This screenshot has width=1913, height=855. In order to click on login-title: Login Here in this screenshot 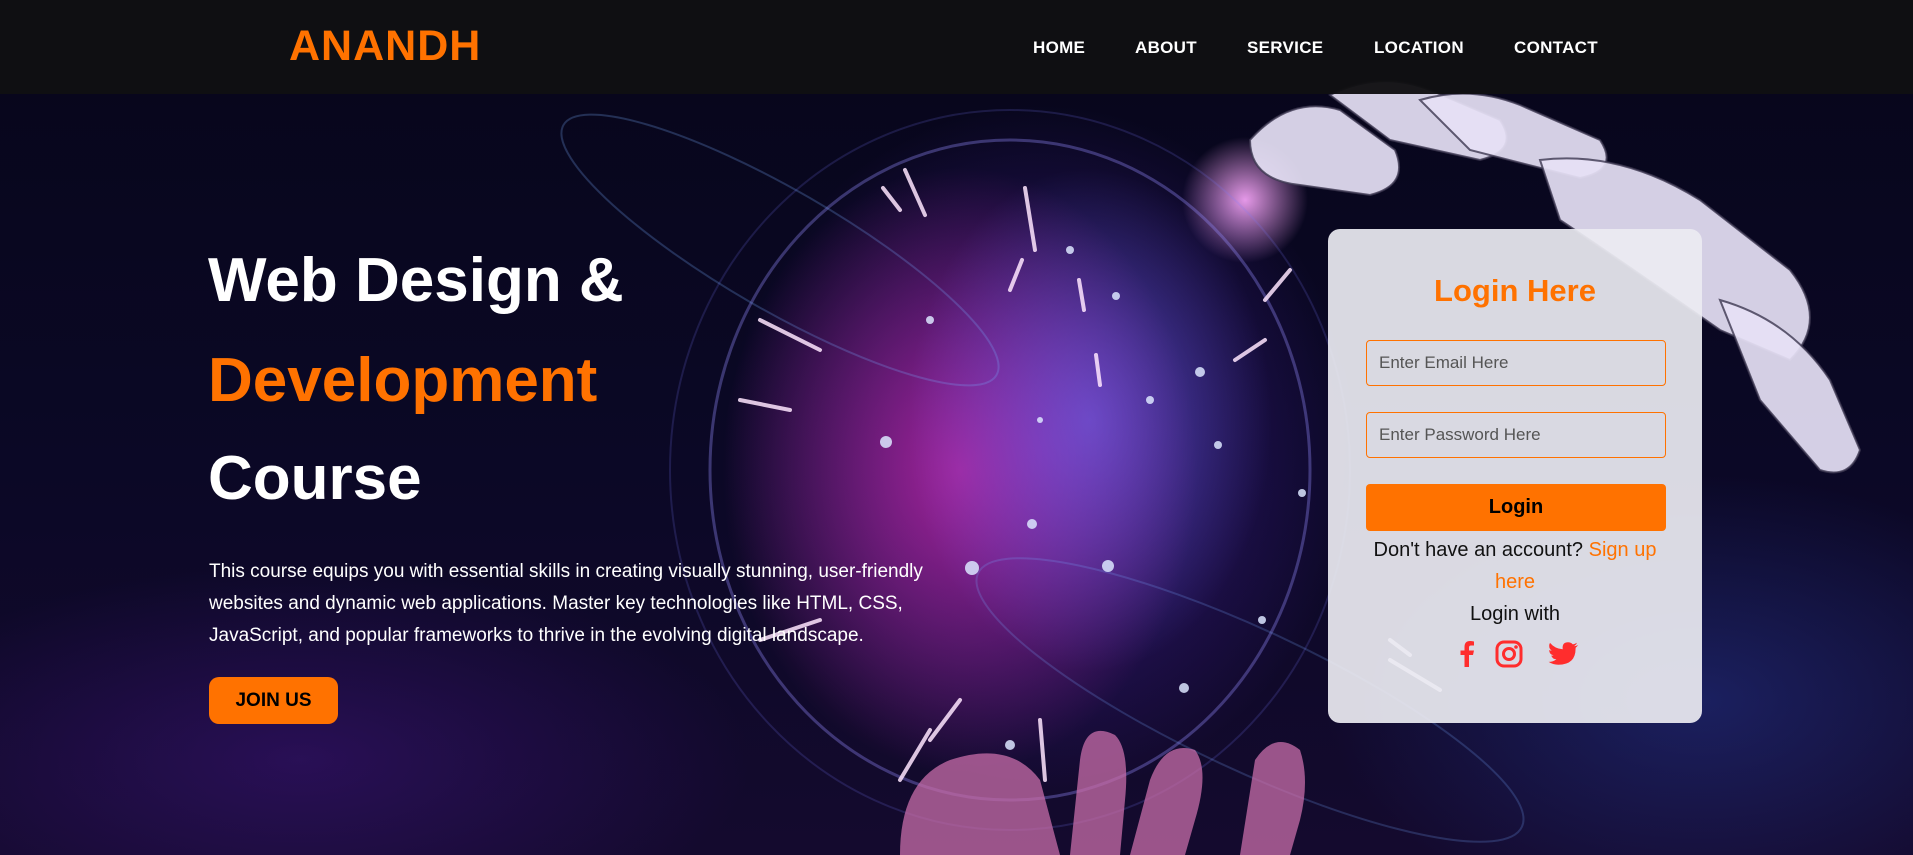, I will do `click(1515, 290)`.